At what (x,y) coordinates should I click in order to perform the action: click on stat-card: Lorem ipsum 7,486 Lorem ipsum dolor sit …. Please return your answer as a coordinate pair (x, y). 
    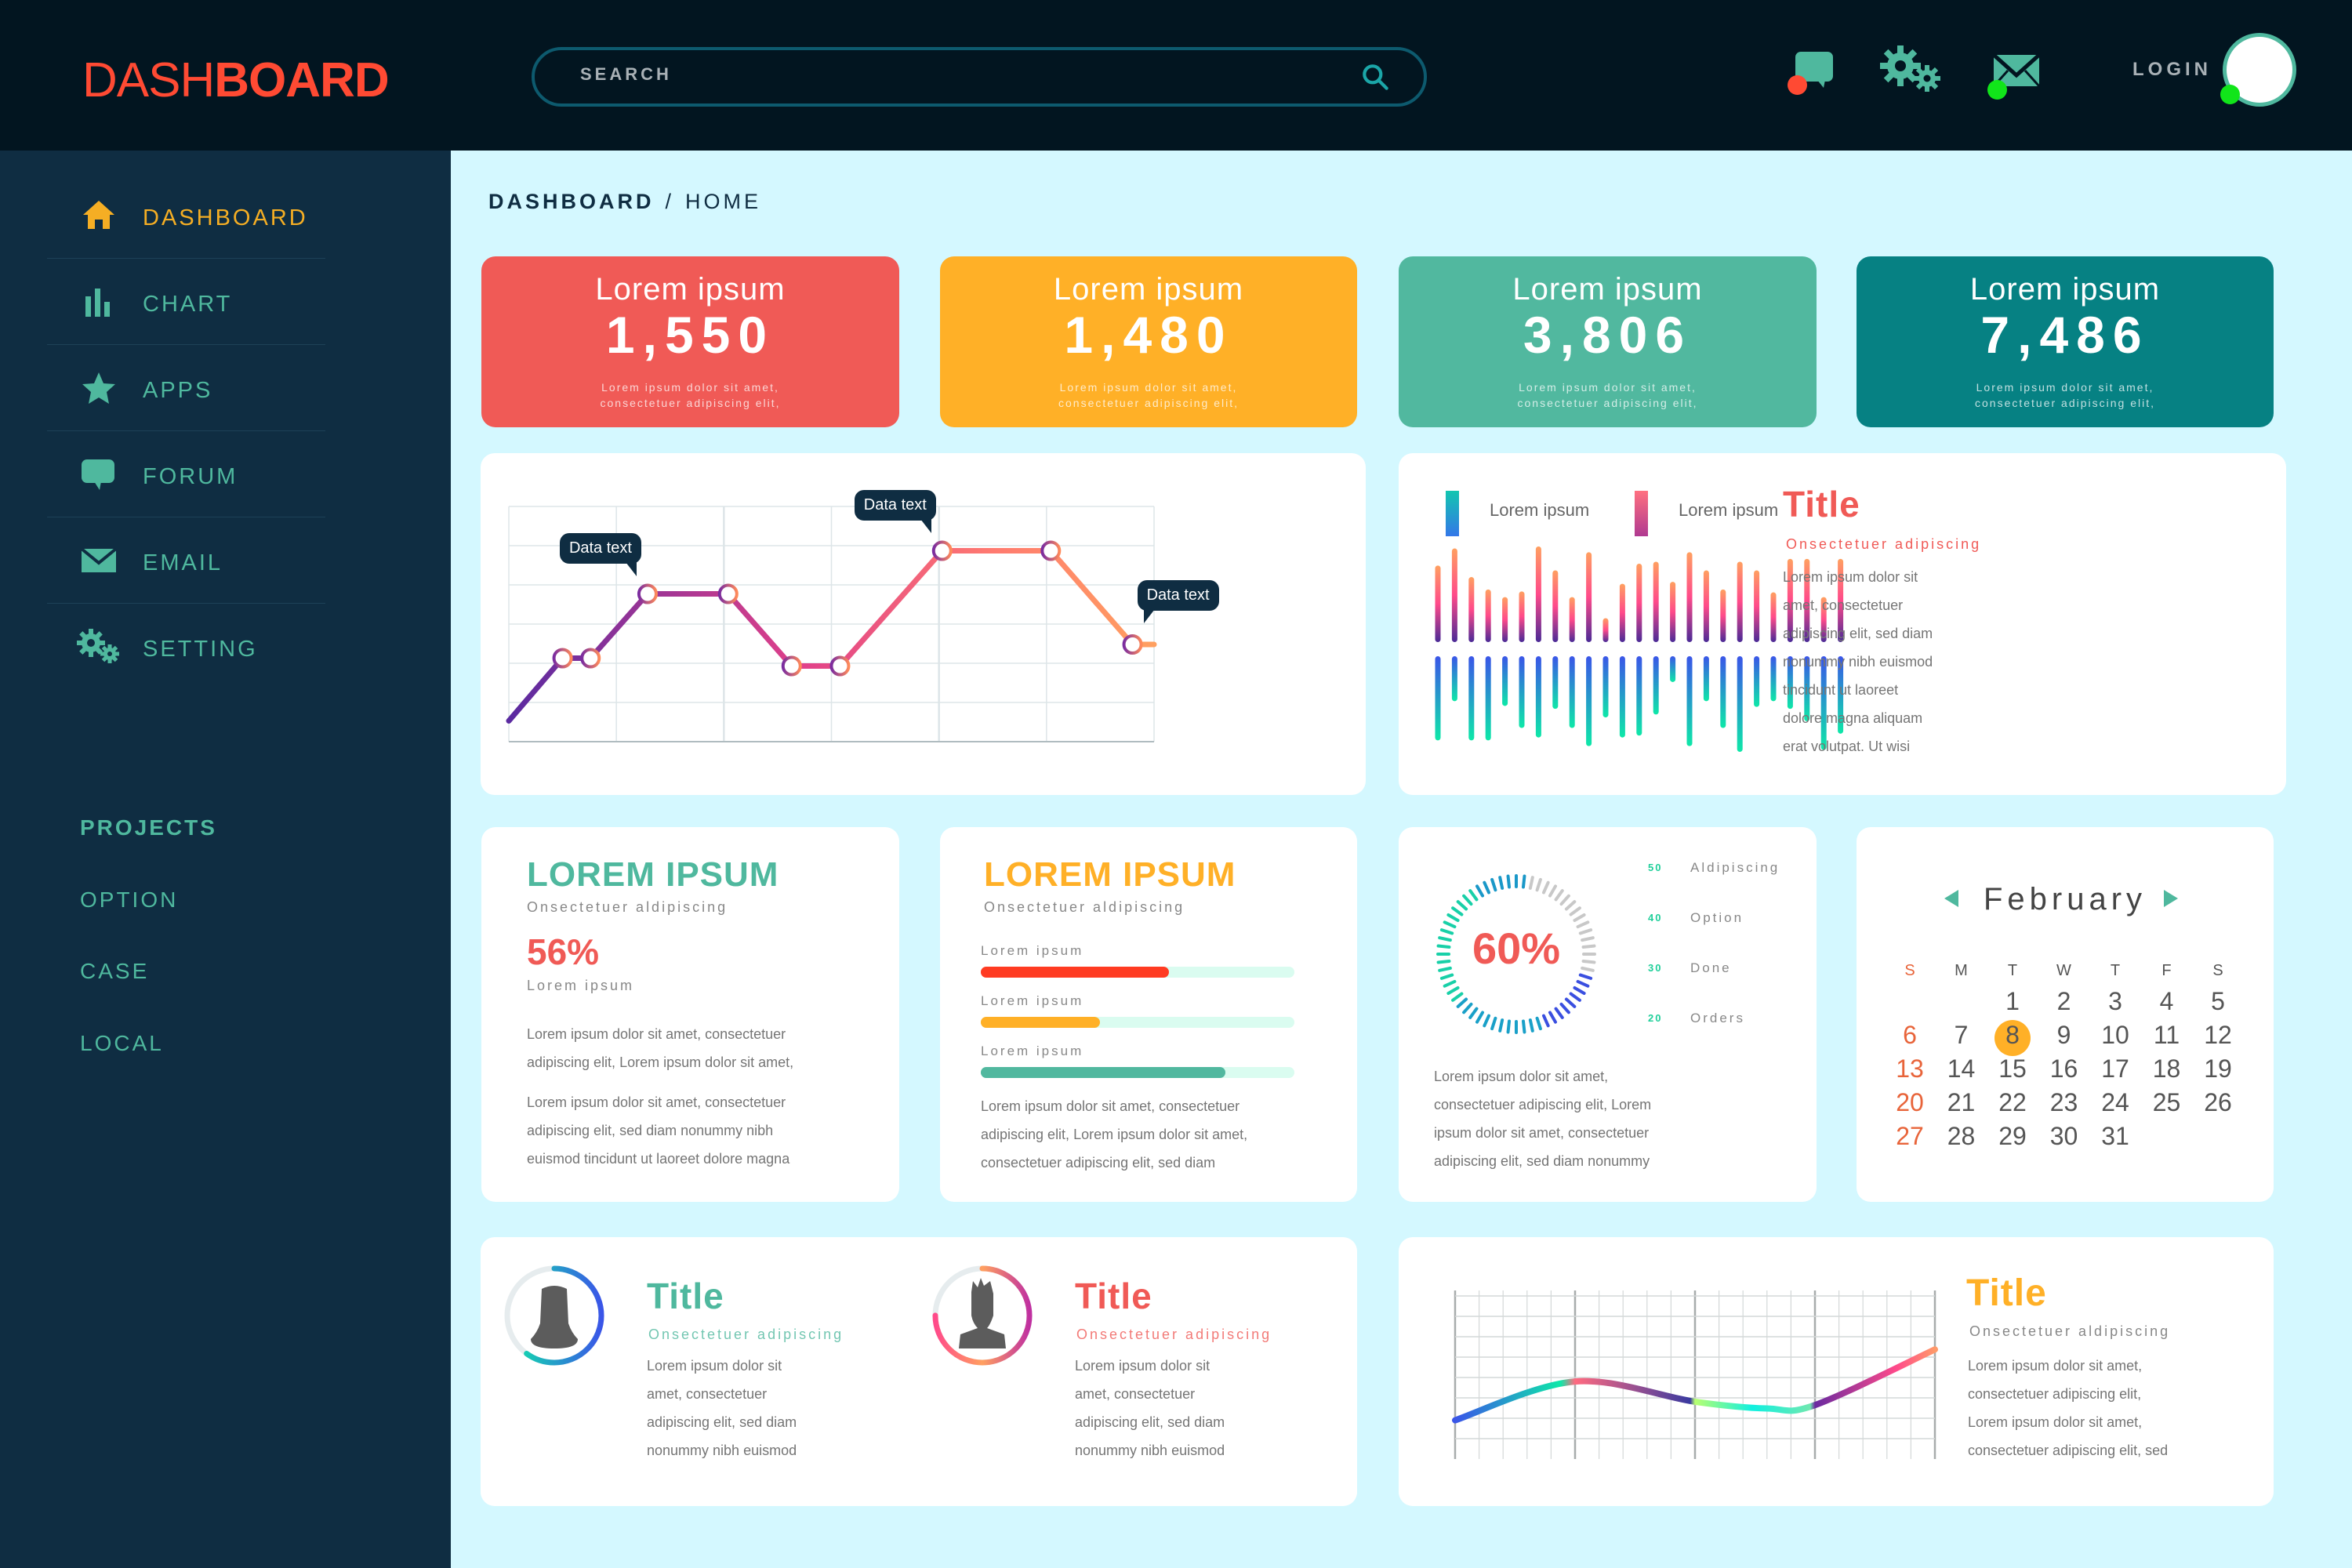
    Looking at the image, I should click on (2065, 341).